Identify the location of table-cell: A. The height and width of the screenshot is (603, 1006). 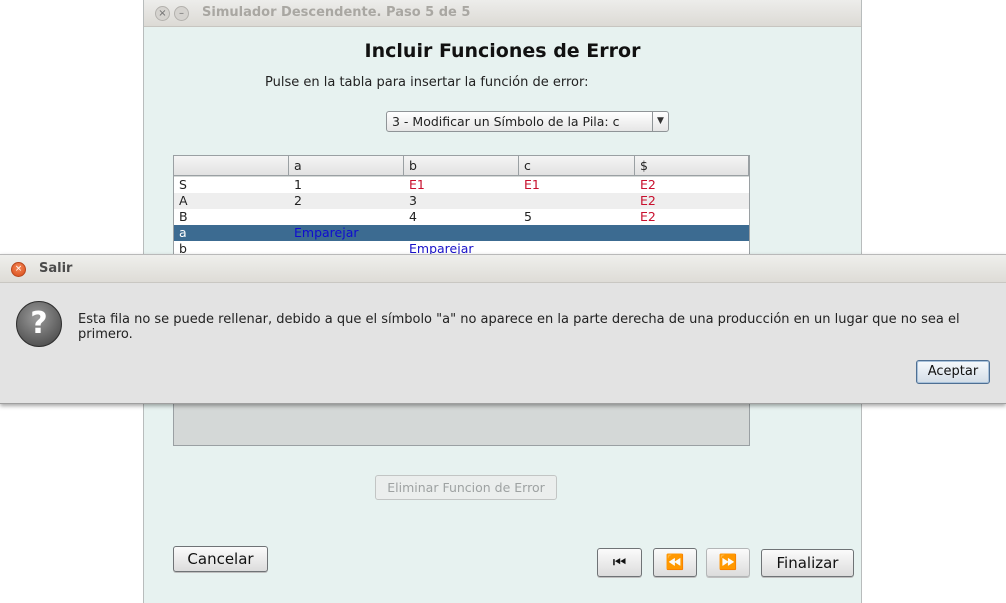
(231, 201).